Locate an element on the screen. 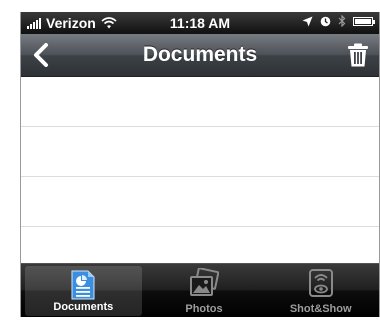 The height and width of the screenshot is (320, 380). page-title: Documents is located at coordinates (200, 54).